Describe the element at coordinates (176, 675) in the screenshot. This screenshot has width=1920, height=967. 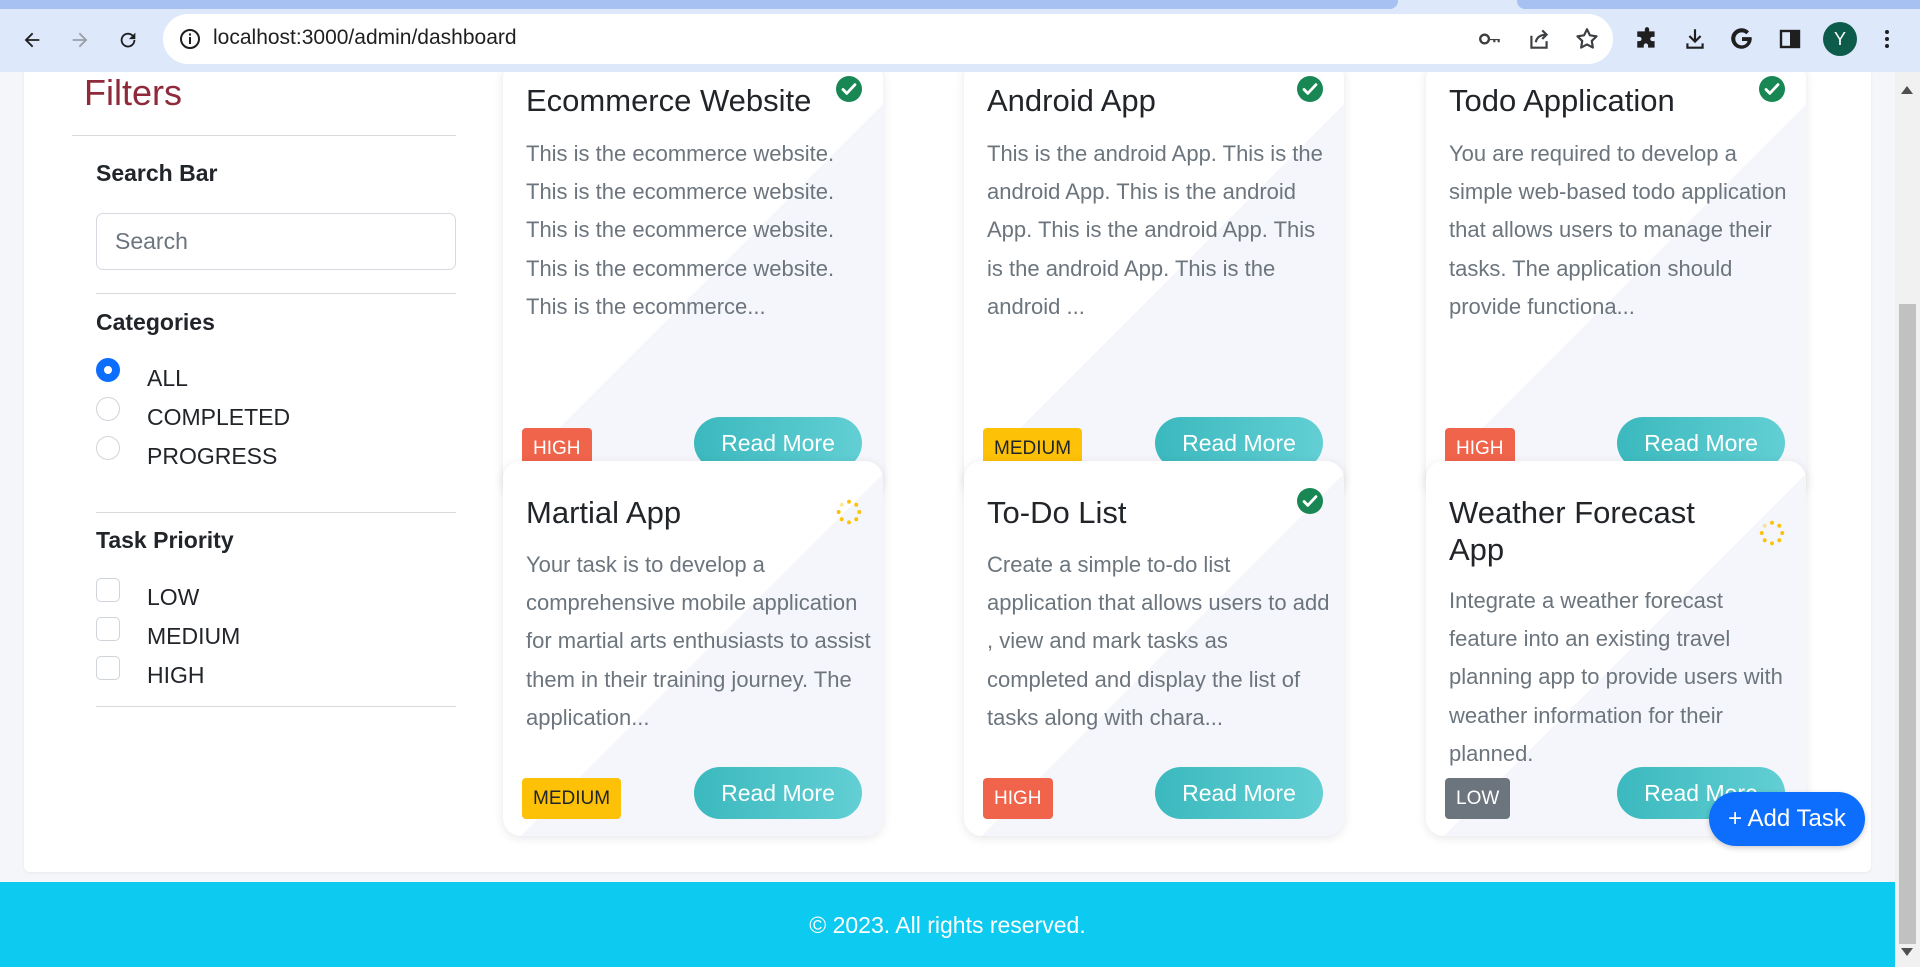
I see `priority-label-high: HIGH` at that location.